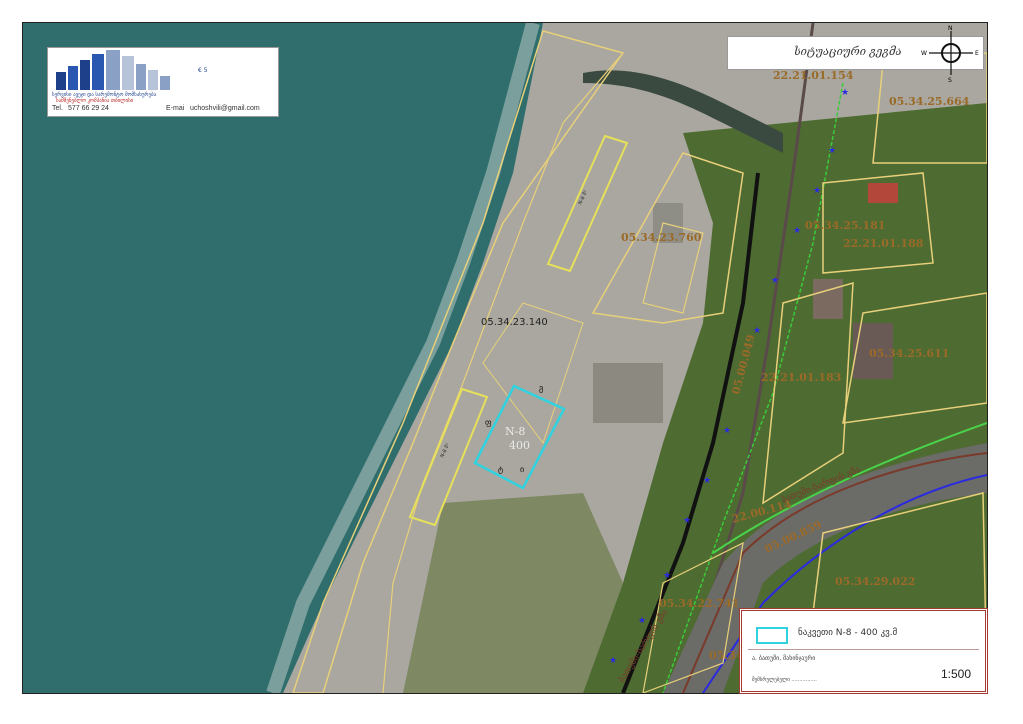 Image resolution: width=1023 pixels, height=724 pixels. Describe the element at coordinates (813, 75) in the screenshot. I see `parcel-label-154: 22.21.01.154` at that location.